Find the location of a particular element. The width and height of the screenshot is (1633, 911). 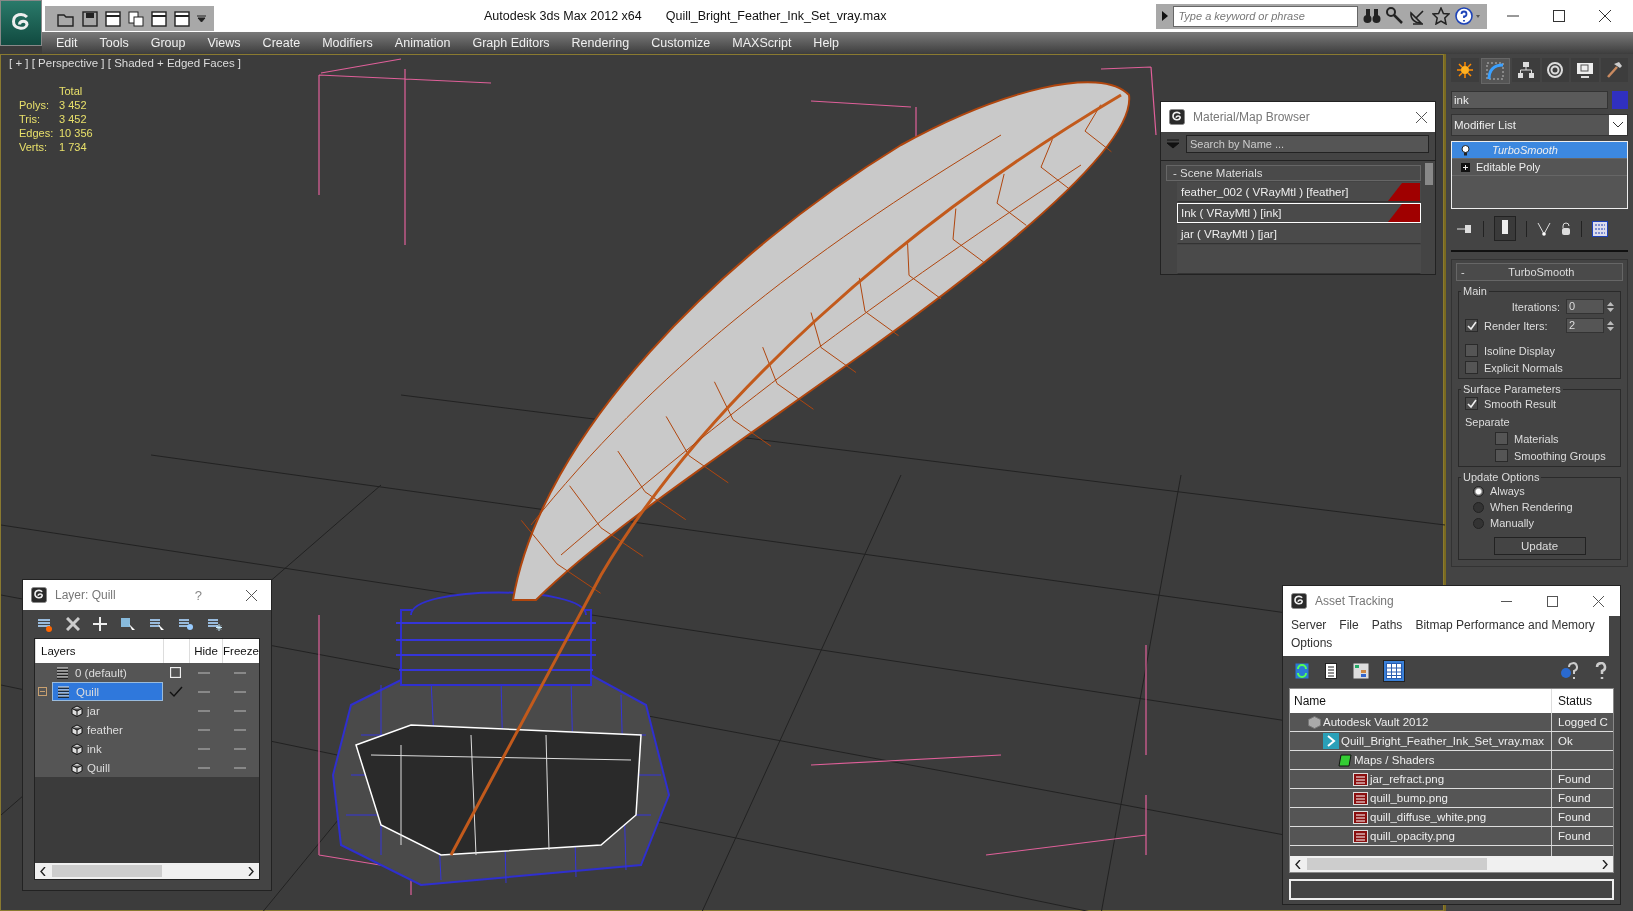

table-cell: quill_diffuse_white.png is located at coordinates (1421, 817).